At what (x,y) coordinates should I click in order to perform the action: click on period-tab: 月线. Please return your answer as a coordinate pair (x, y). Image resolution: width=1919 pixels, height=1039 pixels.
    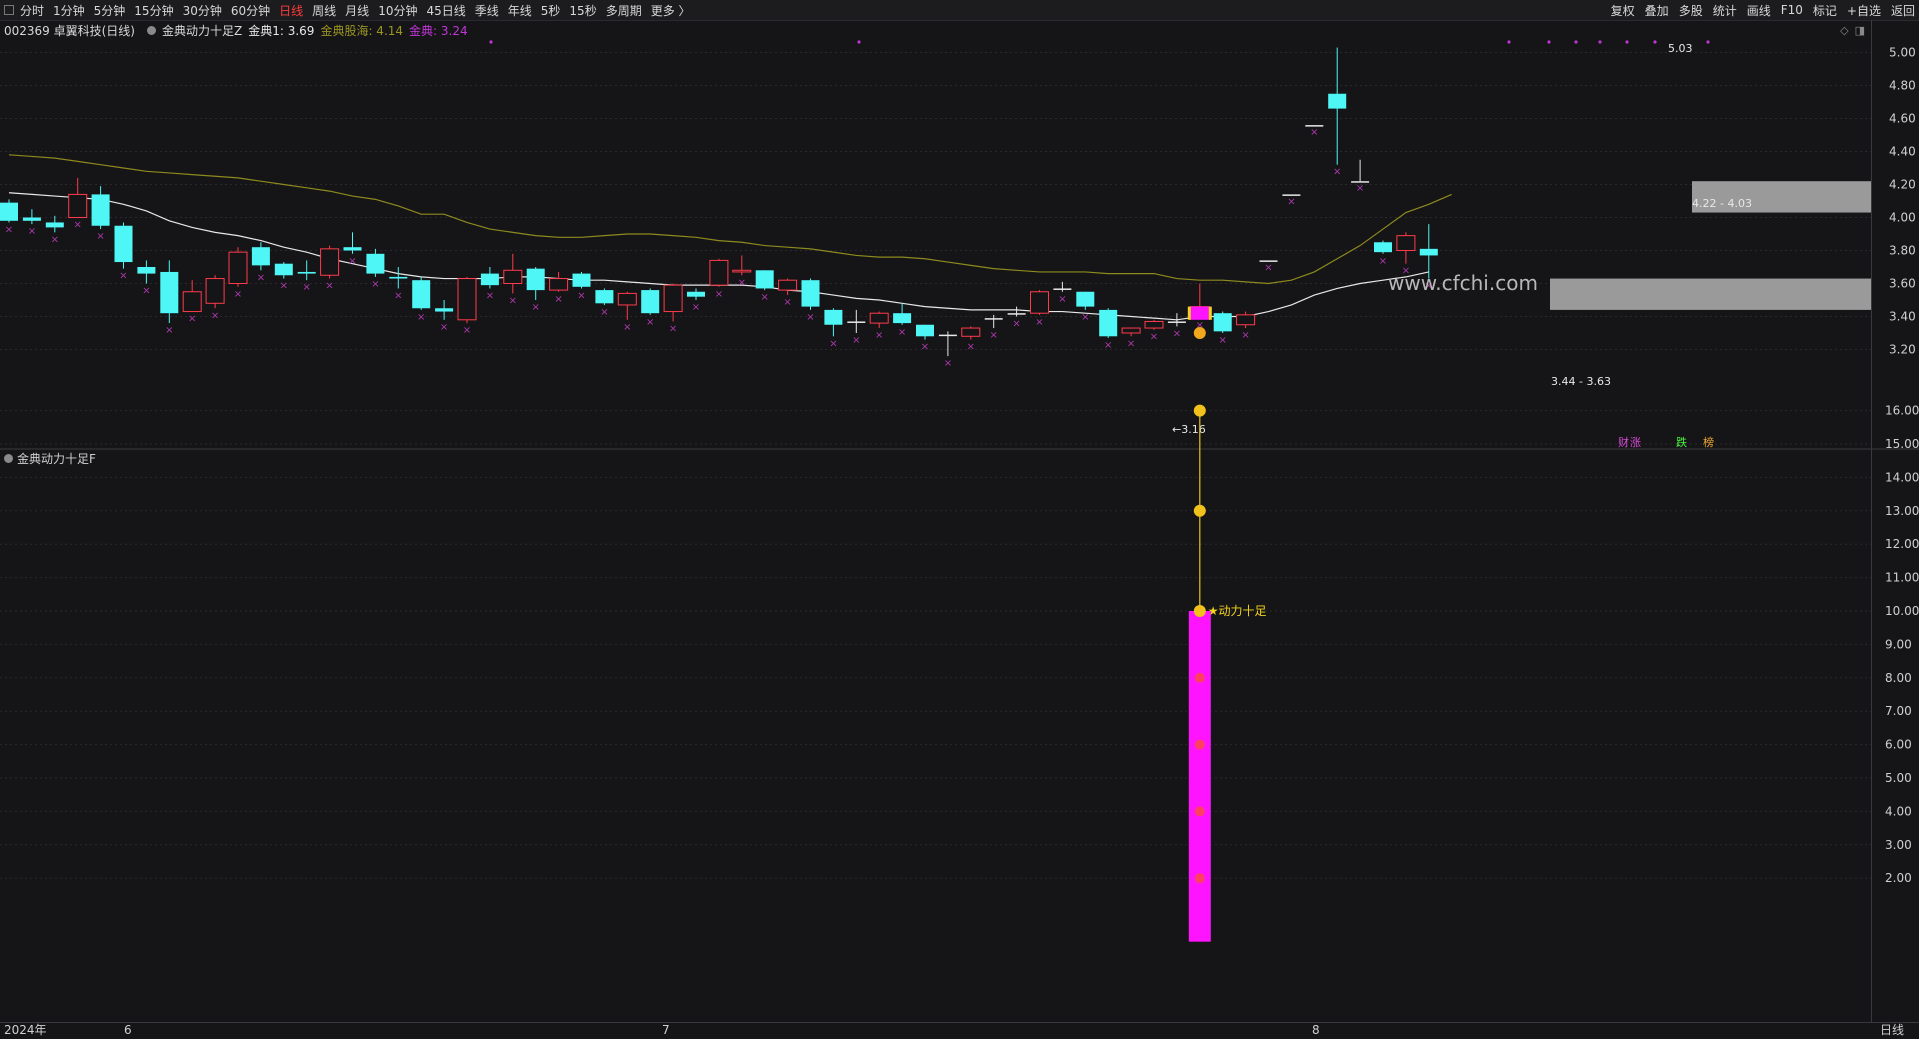
    Looking at the image, I should click on (357, 10).